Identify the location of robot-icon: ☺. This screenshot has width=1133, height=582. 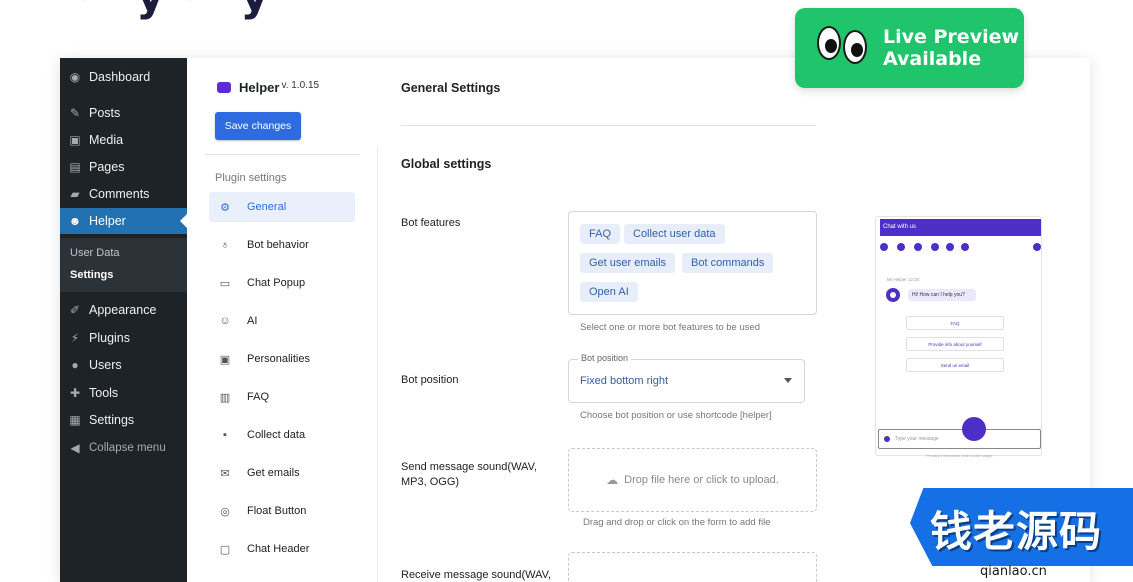
(225, 321).